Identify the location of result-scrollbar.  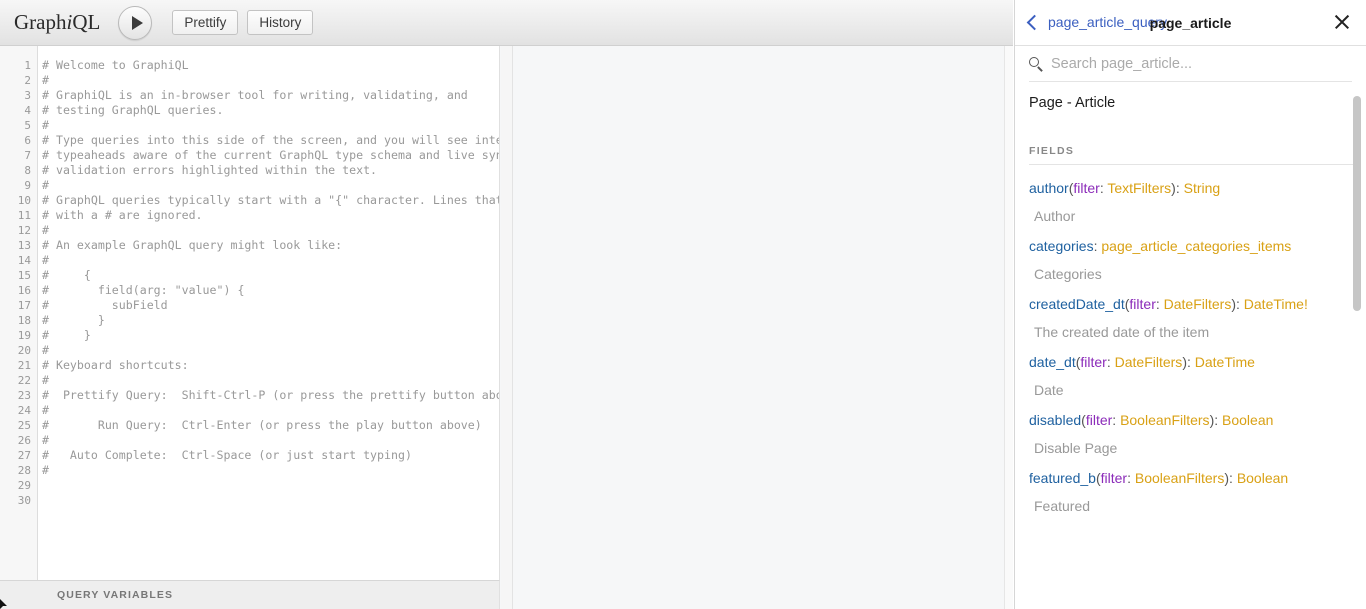
(1008, 327).